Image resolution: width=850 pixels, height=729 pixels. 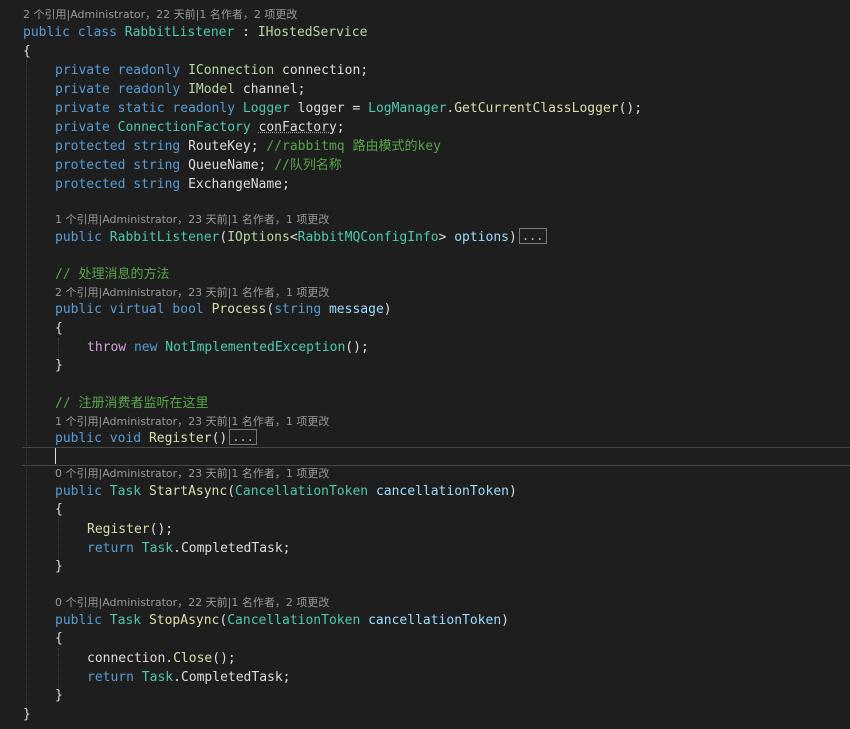 I want to click on codelens-process: 2 个引用|Administrator，23 天前|1 名作者，1 项更改, so click(x=192, y=293).